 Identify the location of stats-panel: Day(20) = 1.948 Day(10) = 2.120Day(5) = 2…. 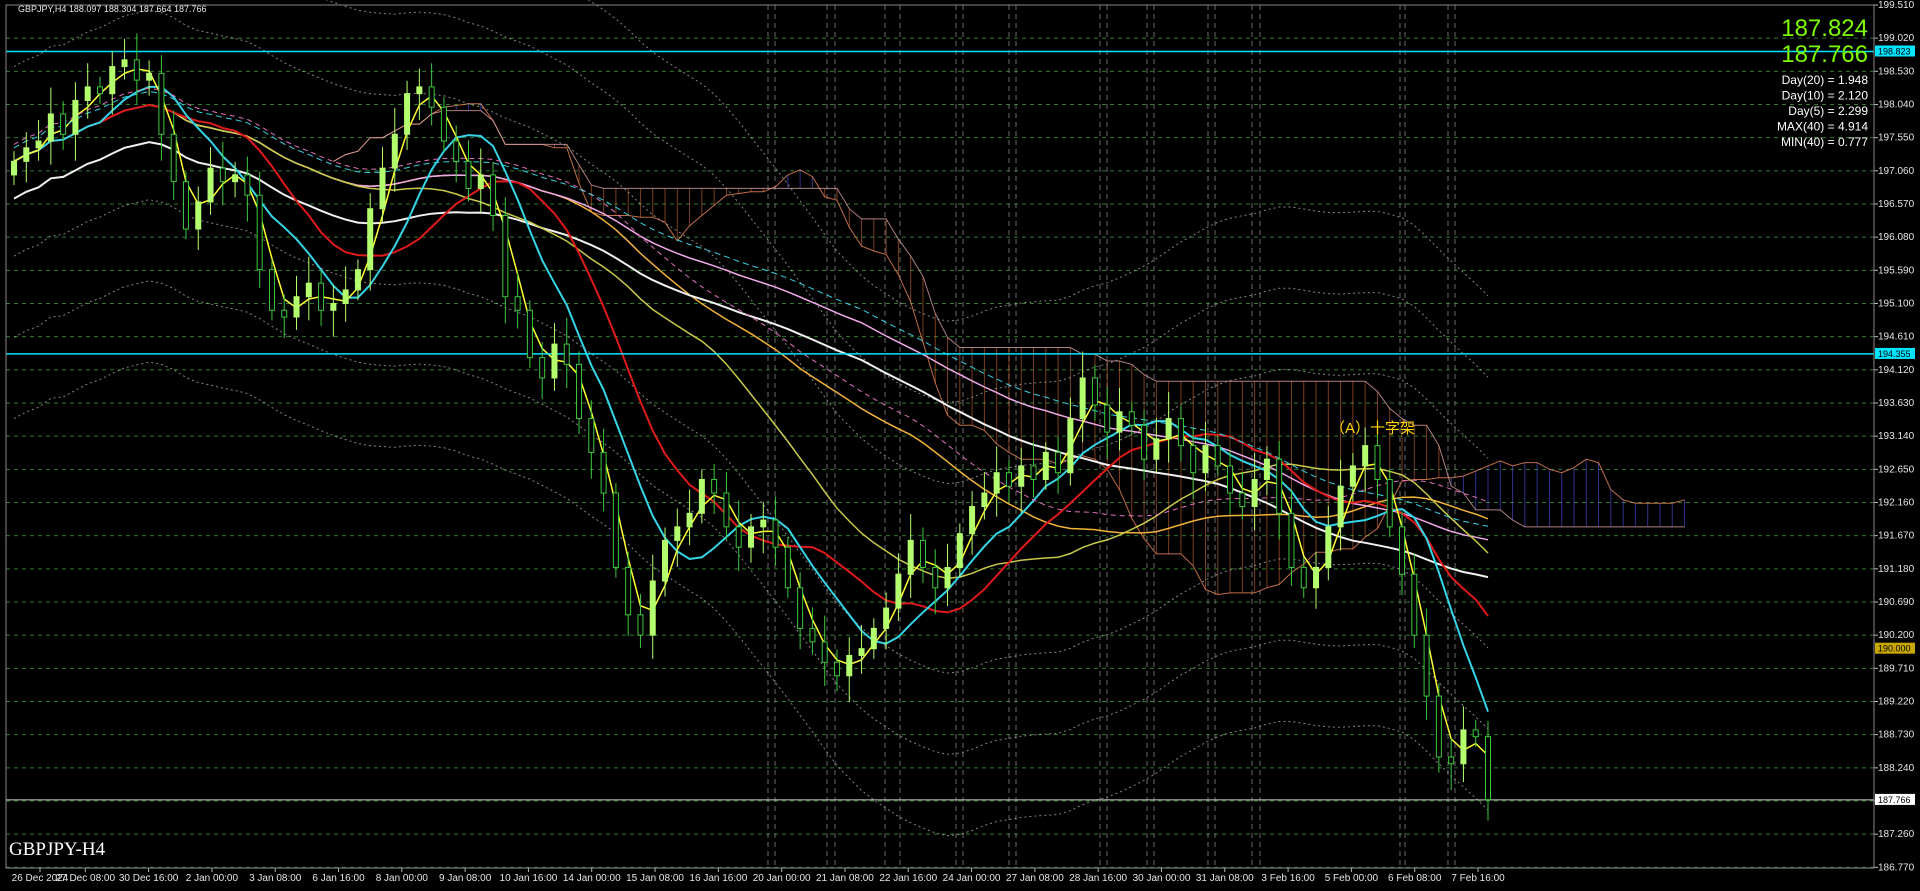
(1822, 111).